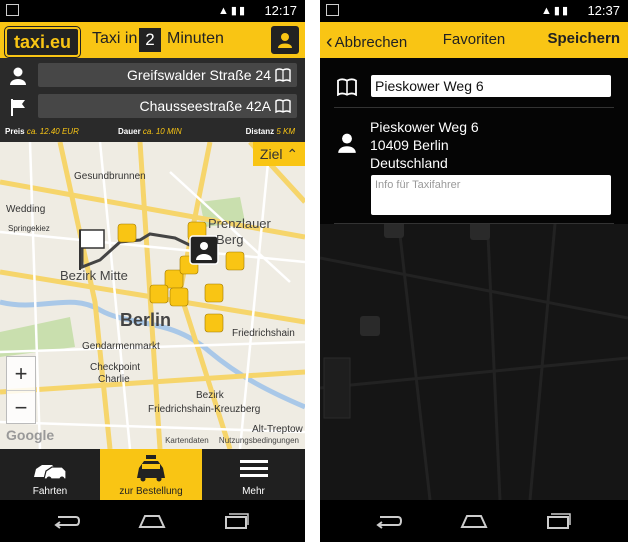  What do you see at coordinates (146, 320) in the screenshot?
I see `map-label-berlin: Berlin` at bounding box center [146, 320].